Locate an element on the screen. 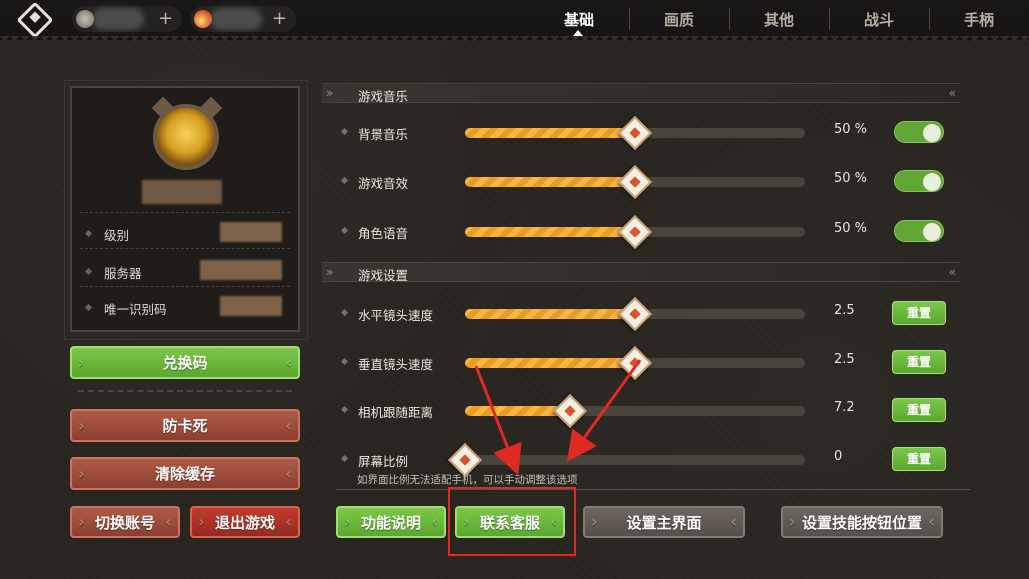 The width and height of the screenshot is (1029, 579). tab-controller: 手柄 is located at coordinates (979, 19).